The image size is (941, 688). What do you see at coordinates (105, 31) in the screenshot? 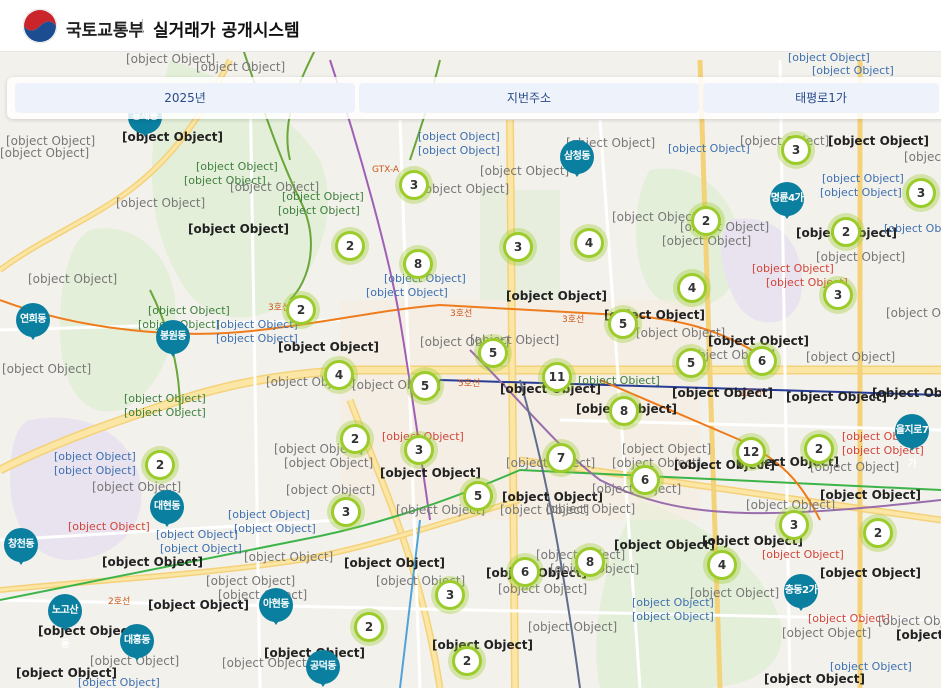
I see `ministry-name: 국토교통부` at bounding box center [105, 31].